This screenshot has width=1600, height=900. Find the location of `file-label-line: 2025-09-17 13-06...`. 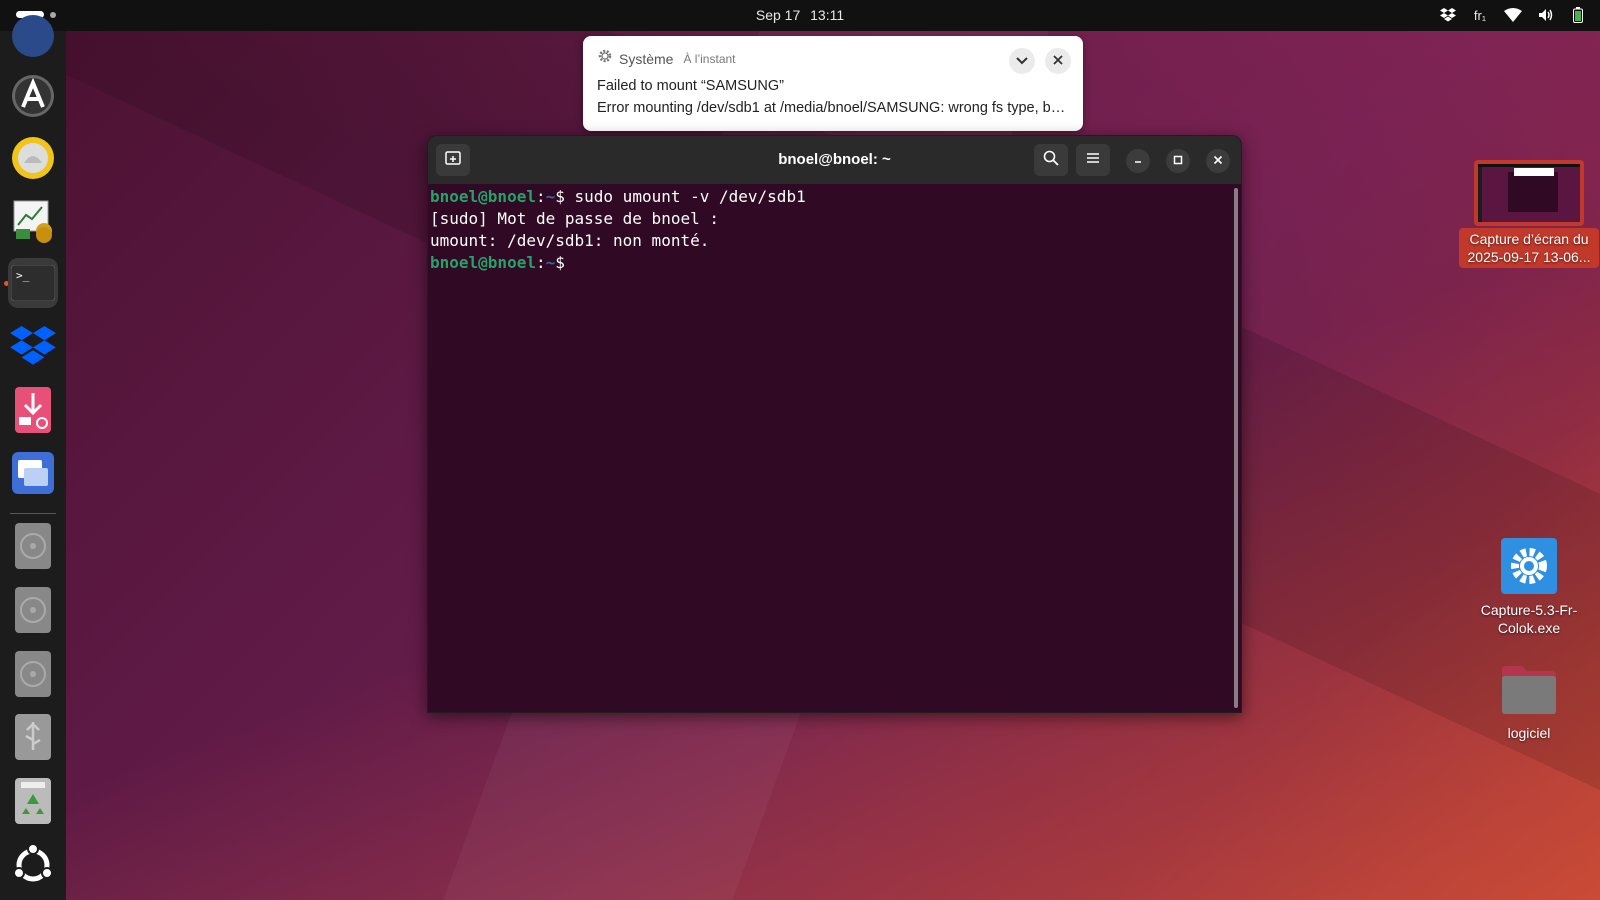

file-label-line: 2025-09-17 13-06... is located at coordinates (1529, 257).